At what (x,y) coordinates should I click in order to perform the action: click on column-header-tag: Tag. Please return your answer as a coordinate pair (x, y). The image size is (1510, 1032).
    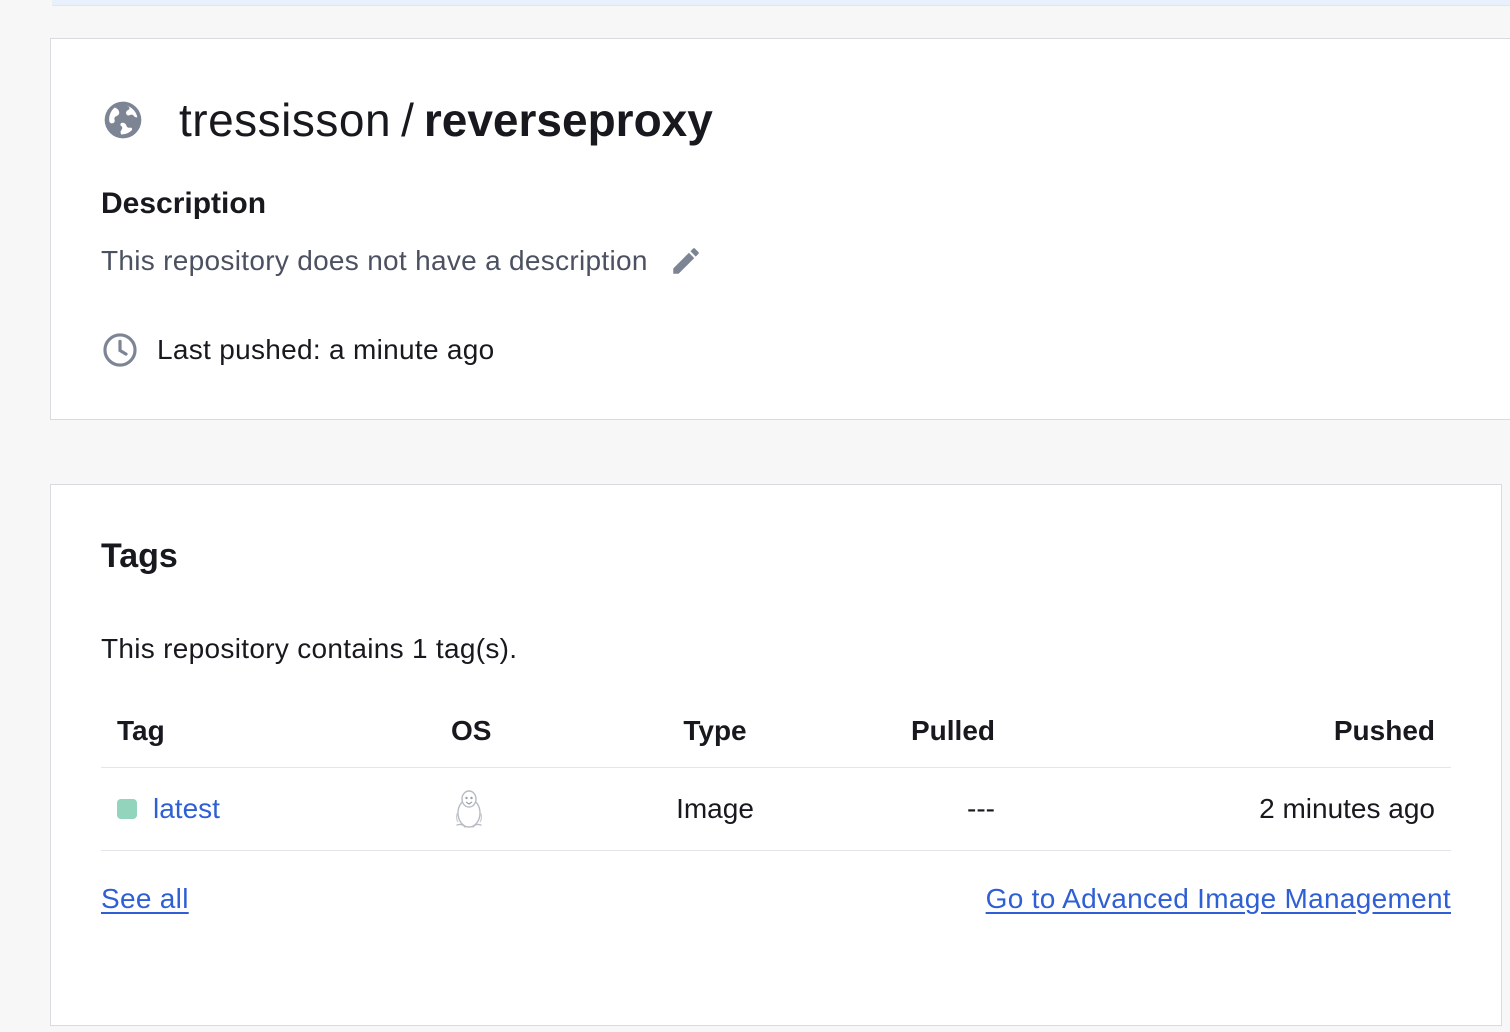
    Looking at the image, I should click on (141, 730).